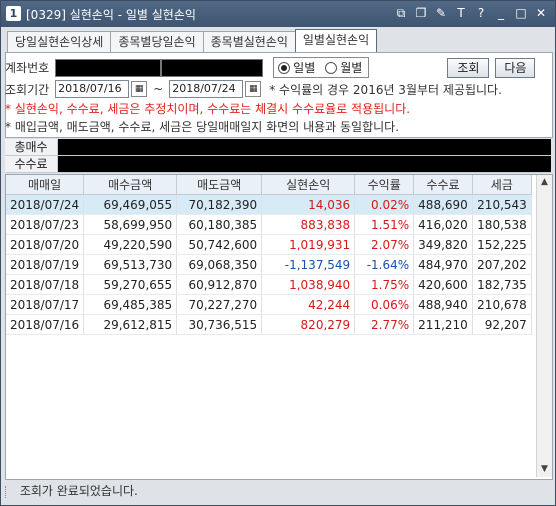  I want to click on copy-icon: ❐, so click(421, 13).